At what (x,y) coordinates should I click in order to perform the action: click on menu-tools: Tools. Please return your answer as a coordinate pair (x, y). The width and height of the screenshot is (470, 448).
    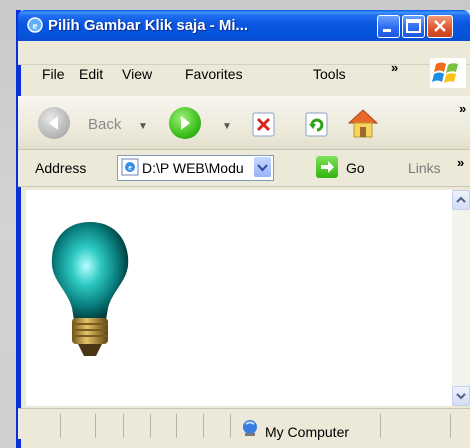
    Looking at the image, I should click on (329, 74).